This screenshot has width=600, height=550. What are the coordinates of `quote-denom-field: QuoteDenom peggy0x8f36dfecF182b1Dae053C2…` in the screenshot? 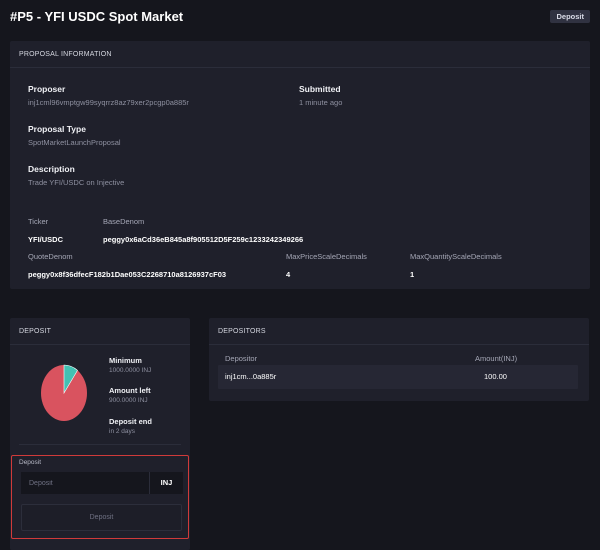 It's located at (127, 265).